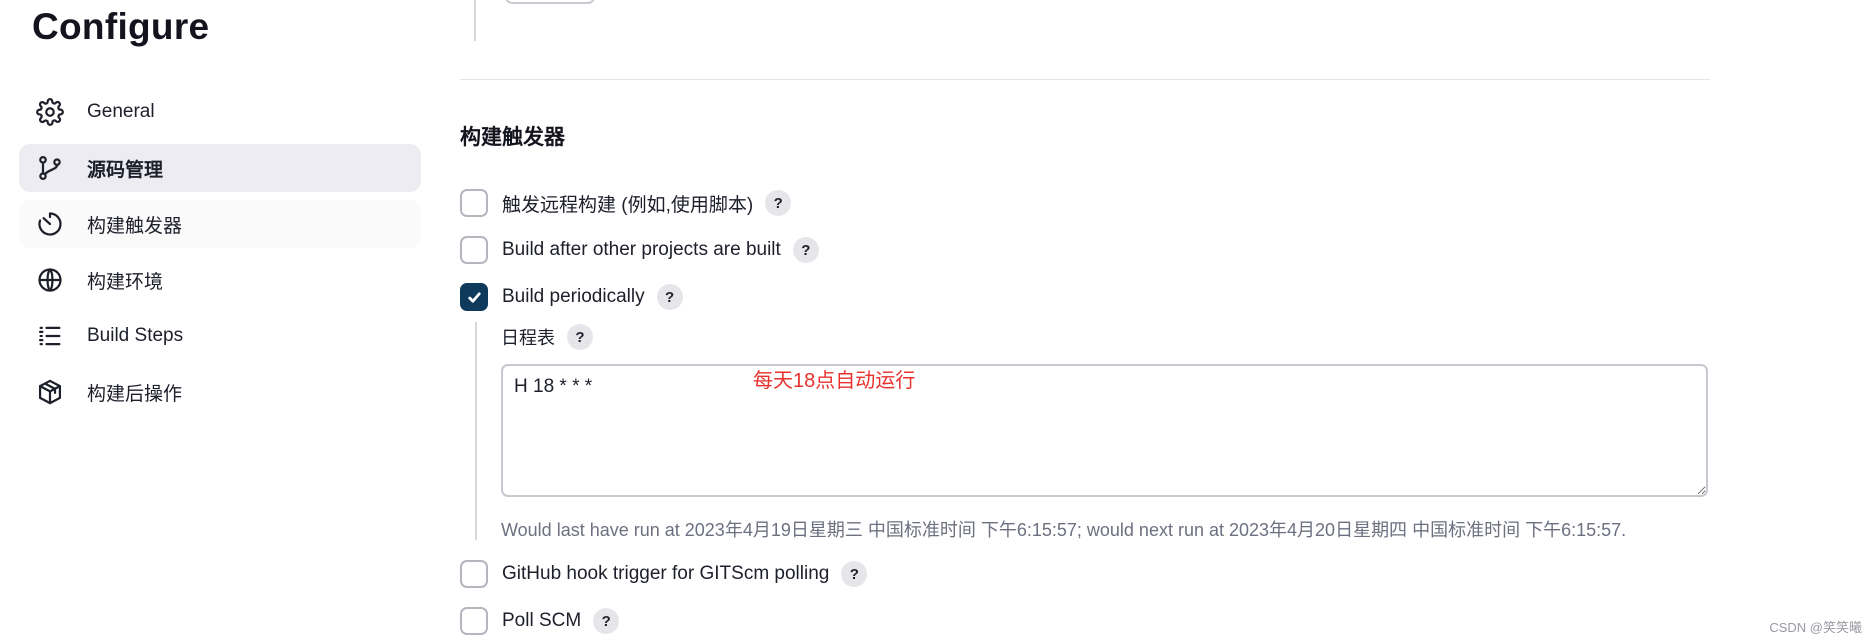 The image size is (1876, 642). I want to click on checkbox-trigger-remote, so click(474, 203).